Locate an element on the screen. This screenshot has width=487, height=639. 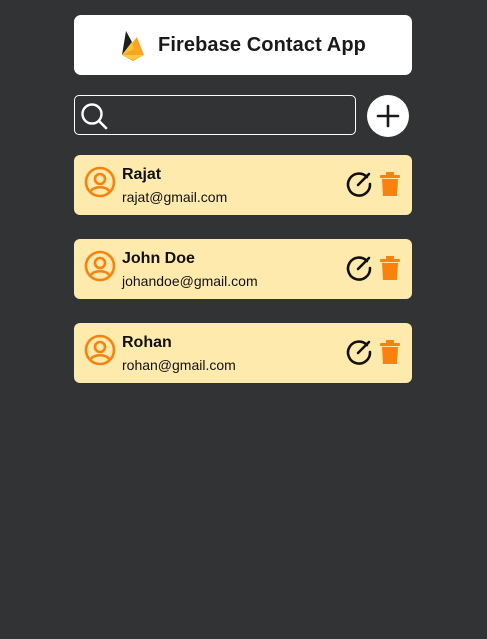
app-header: Firebase Contact App is located at coordinates (243, 45).